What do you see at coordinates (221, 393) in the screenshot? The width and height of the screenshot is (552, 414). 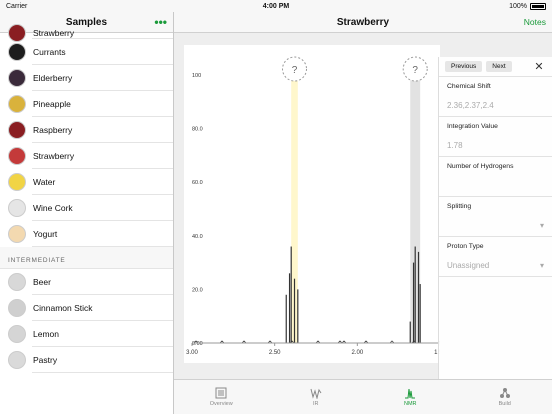 I see `overview-icon` at bounding box center [221, 393].